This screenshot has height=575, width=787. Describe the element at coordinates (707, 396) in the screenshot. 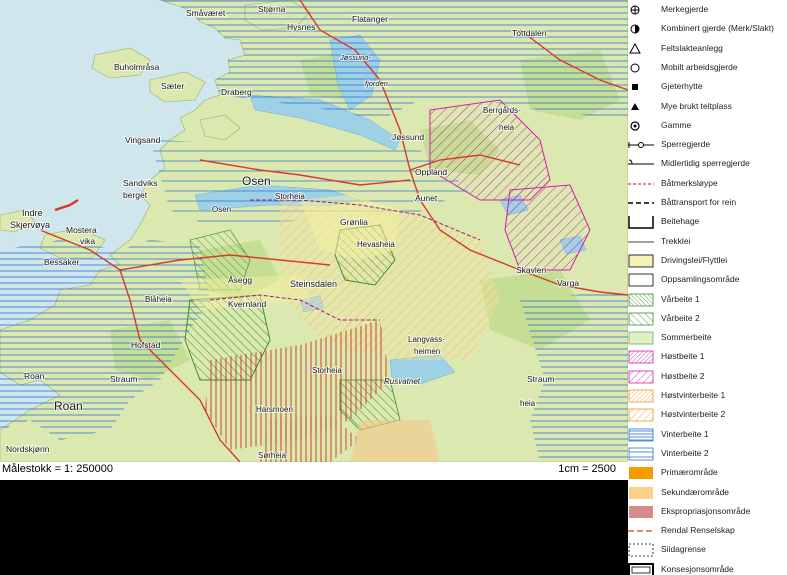

I see `legend-item: Høstvinterbeite 1` at that location.